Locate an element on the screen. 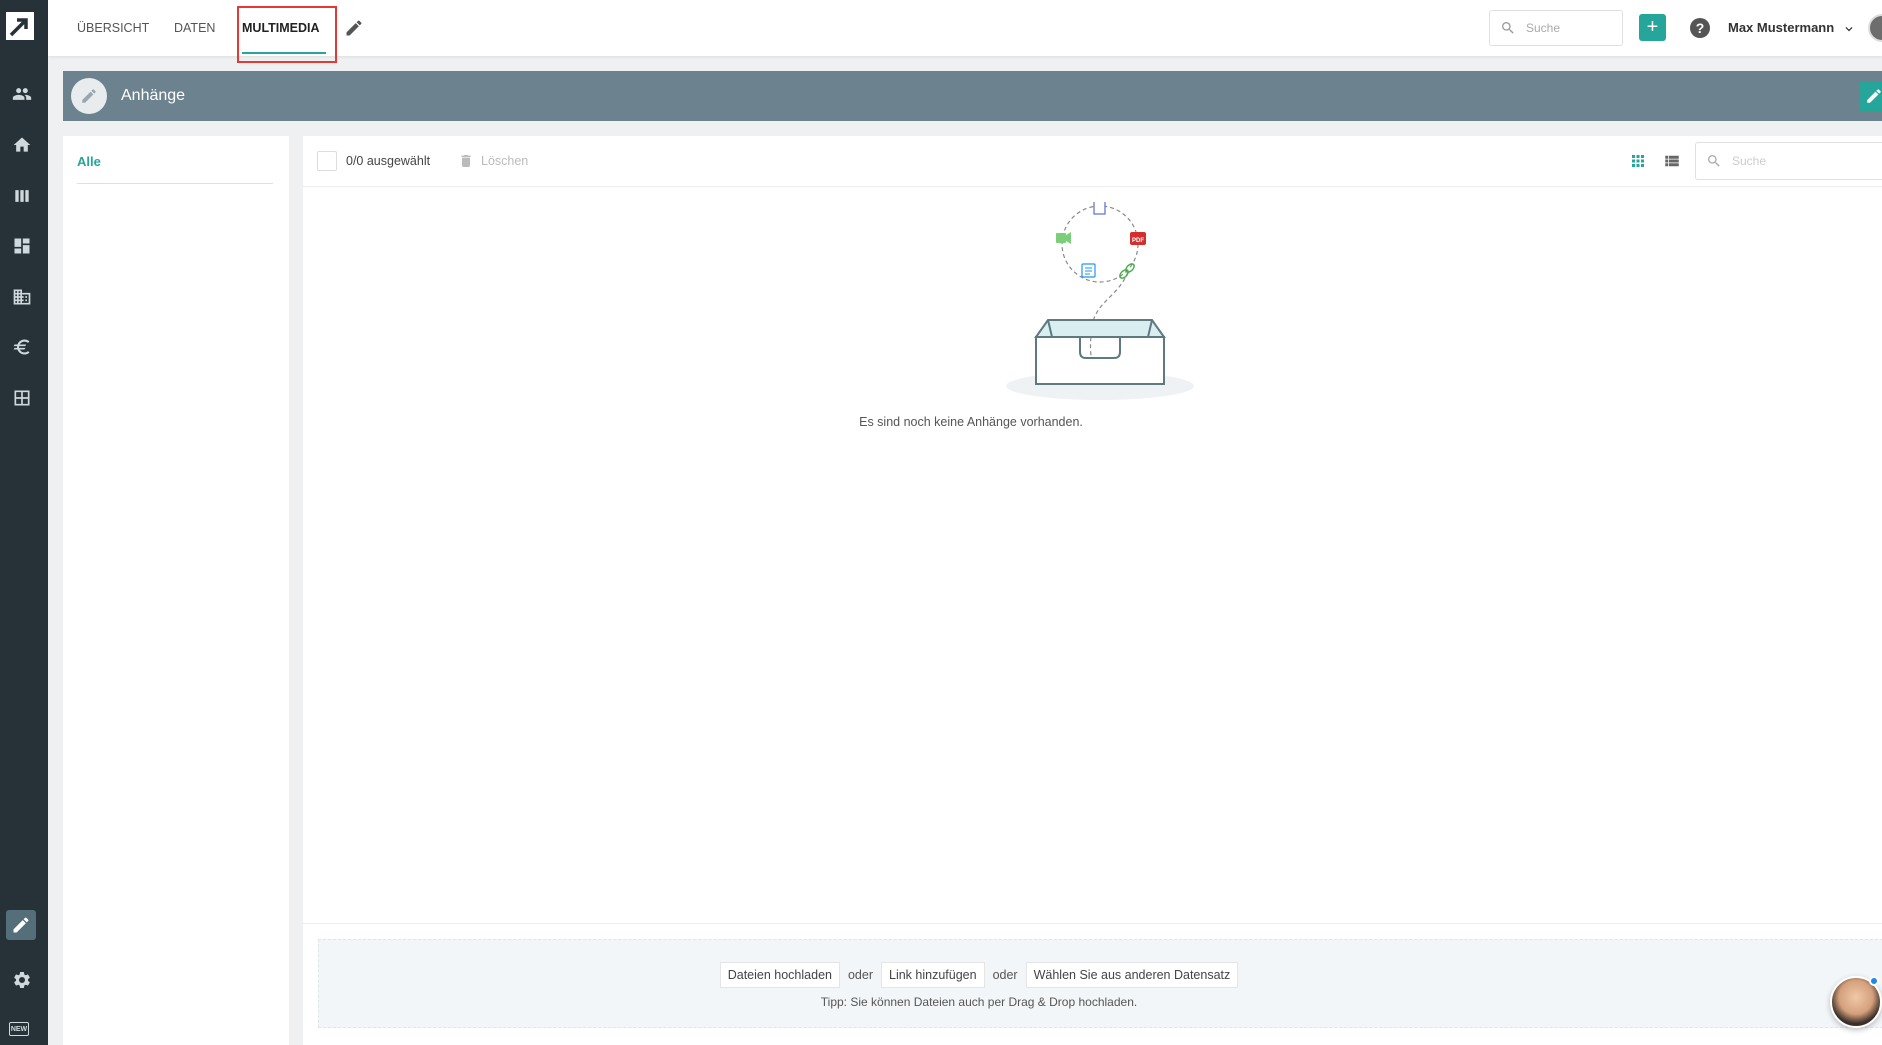 This screenshot has width=1882, height=1045. empty-state-message: Es sind noch keine Anhänge vorhanden. is located at coordinates (971, 422).